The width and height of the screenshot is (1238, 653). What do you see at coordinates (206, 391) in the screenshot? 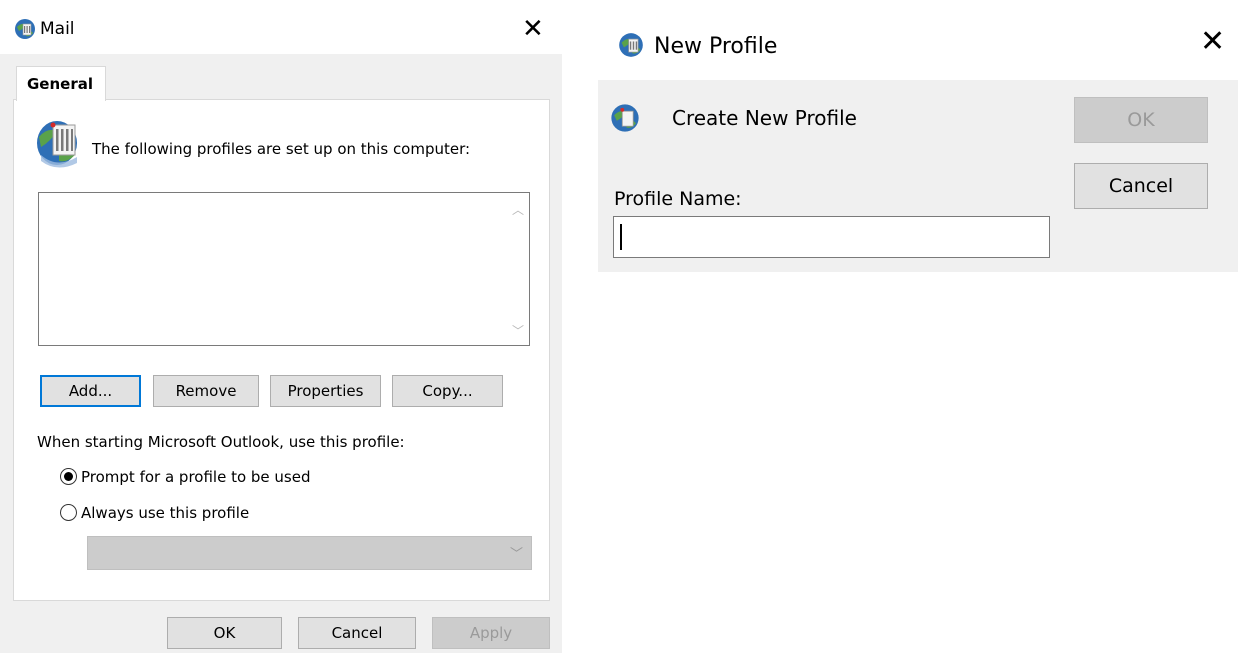
I see `remove-button: Remove` at bounding box center [206, 391].